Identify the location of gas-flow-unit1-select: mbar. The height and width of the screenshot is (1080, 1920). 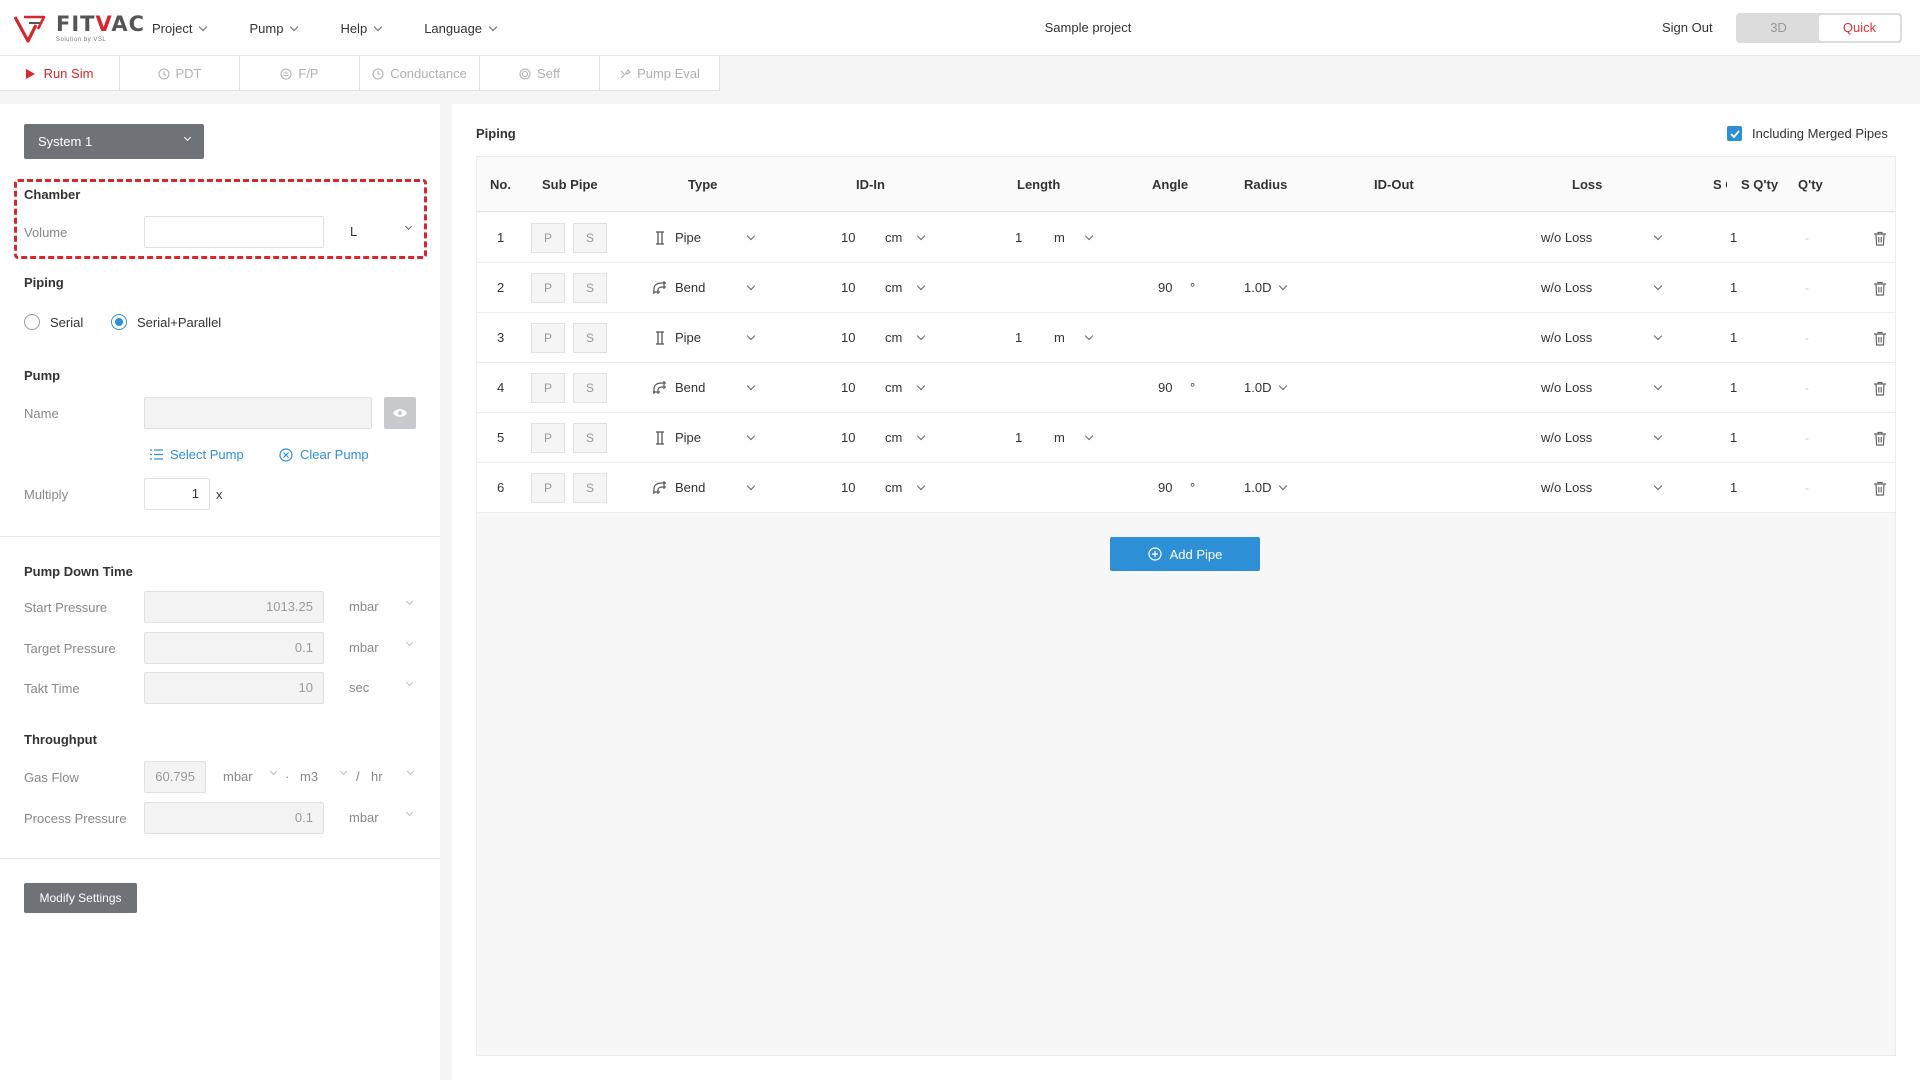
(250, 777).